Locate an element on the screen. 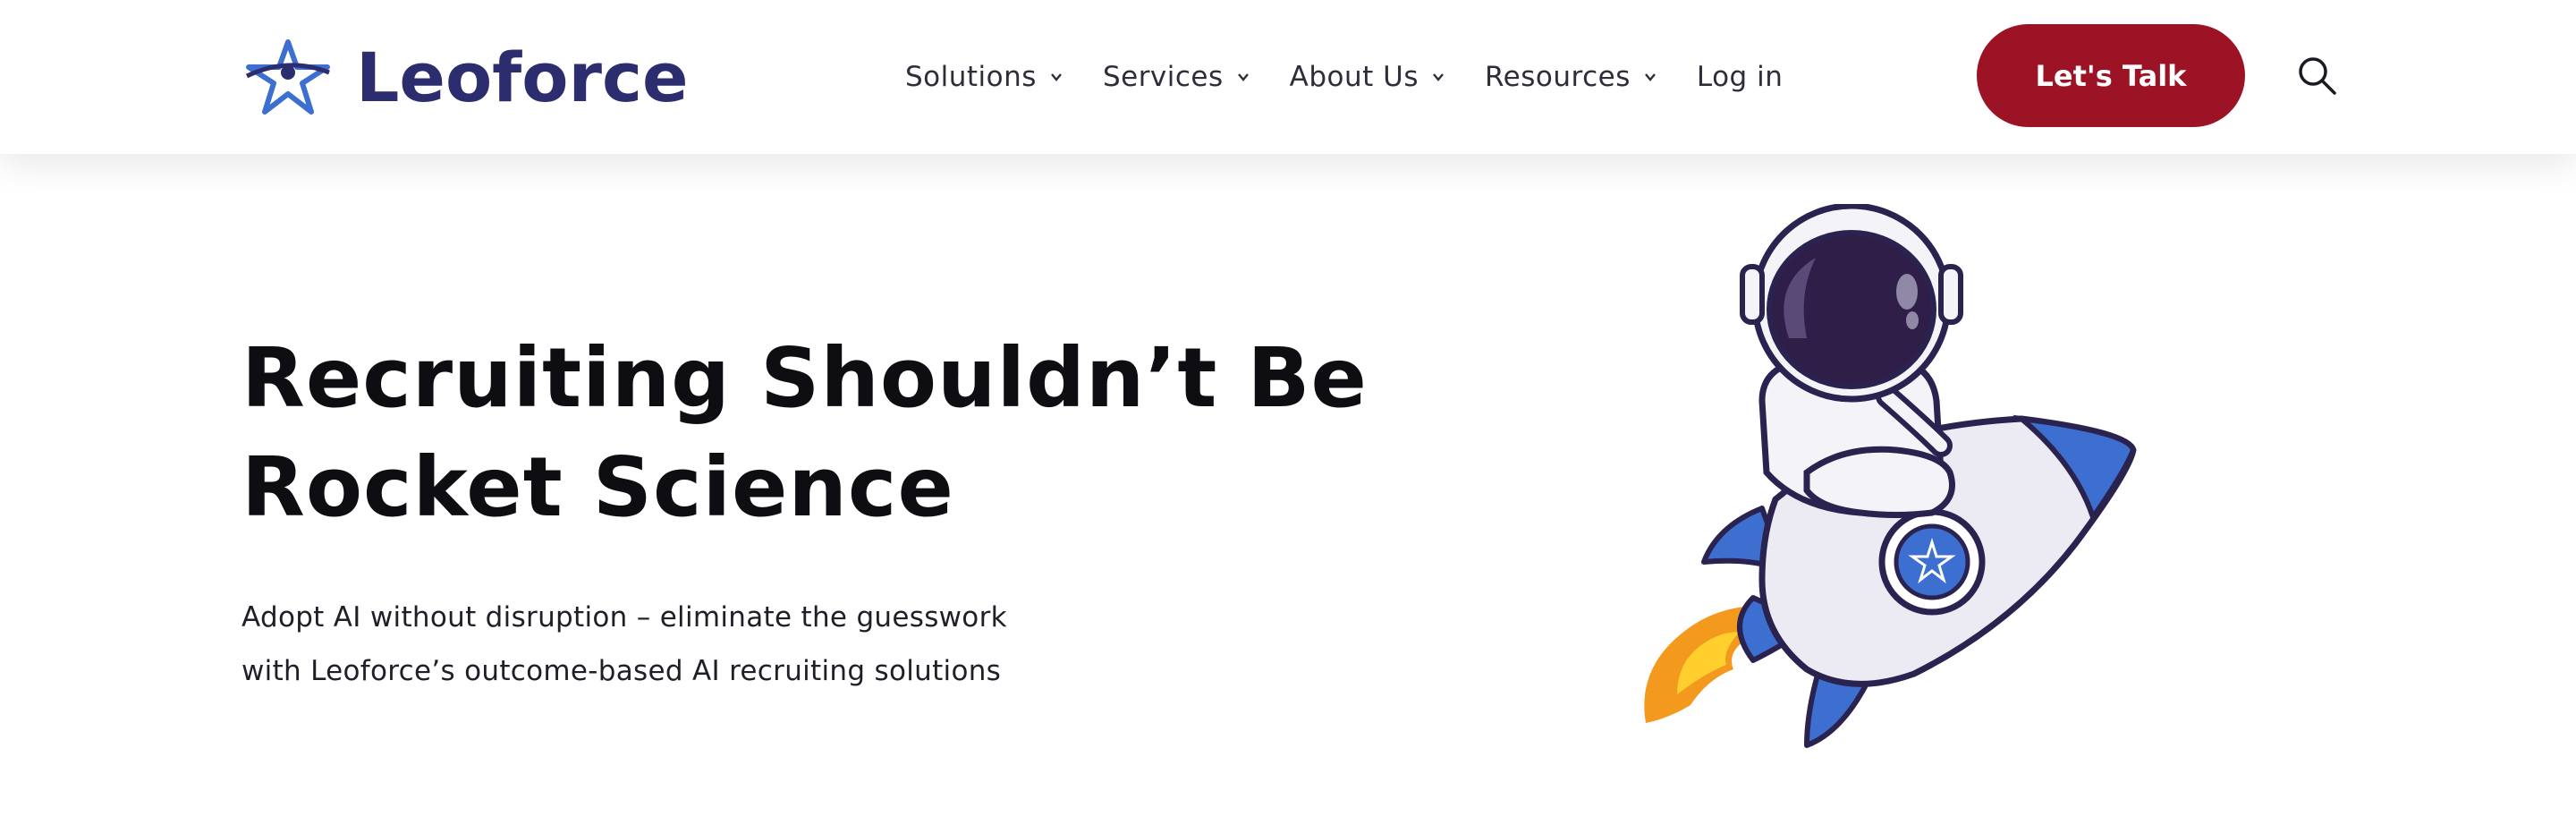 This screenshot has width=2576, height=825. nav-item-label: Services is located at coordinates (1163, 77).